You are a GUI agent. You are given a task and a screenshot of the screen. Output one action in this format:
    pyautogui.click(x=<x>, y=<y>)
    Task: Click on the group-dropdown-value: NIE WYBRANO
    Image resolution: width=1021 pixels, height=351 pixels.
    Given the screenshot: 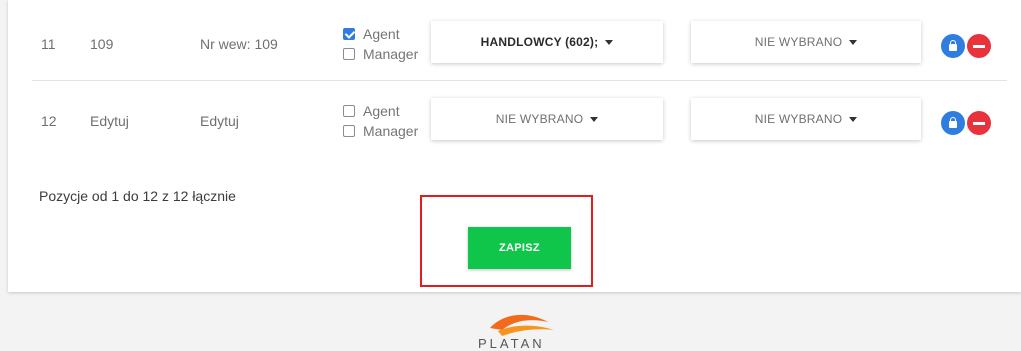 What is the action you would take?
    pyautogui.click(x=539, y=119)
    